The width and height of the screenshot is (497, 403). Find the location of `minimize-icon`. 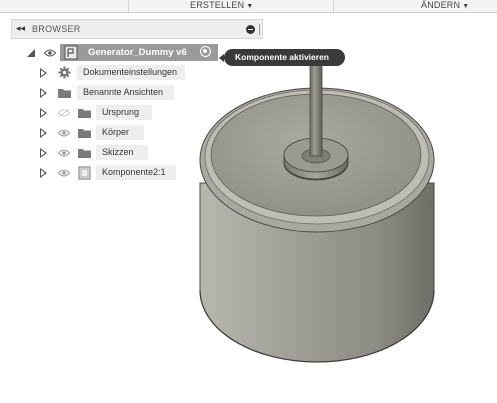

minimize-icon is located at coordinates (250, 29).